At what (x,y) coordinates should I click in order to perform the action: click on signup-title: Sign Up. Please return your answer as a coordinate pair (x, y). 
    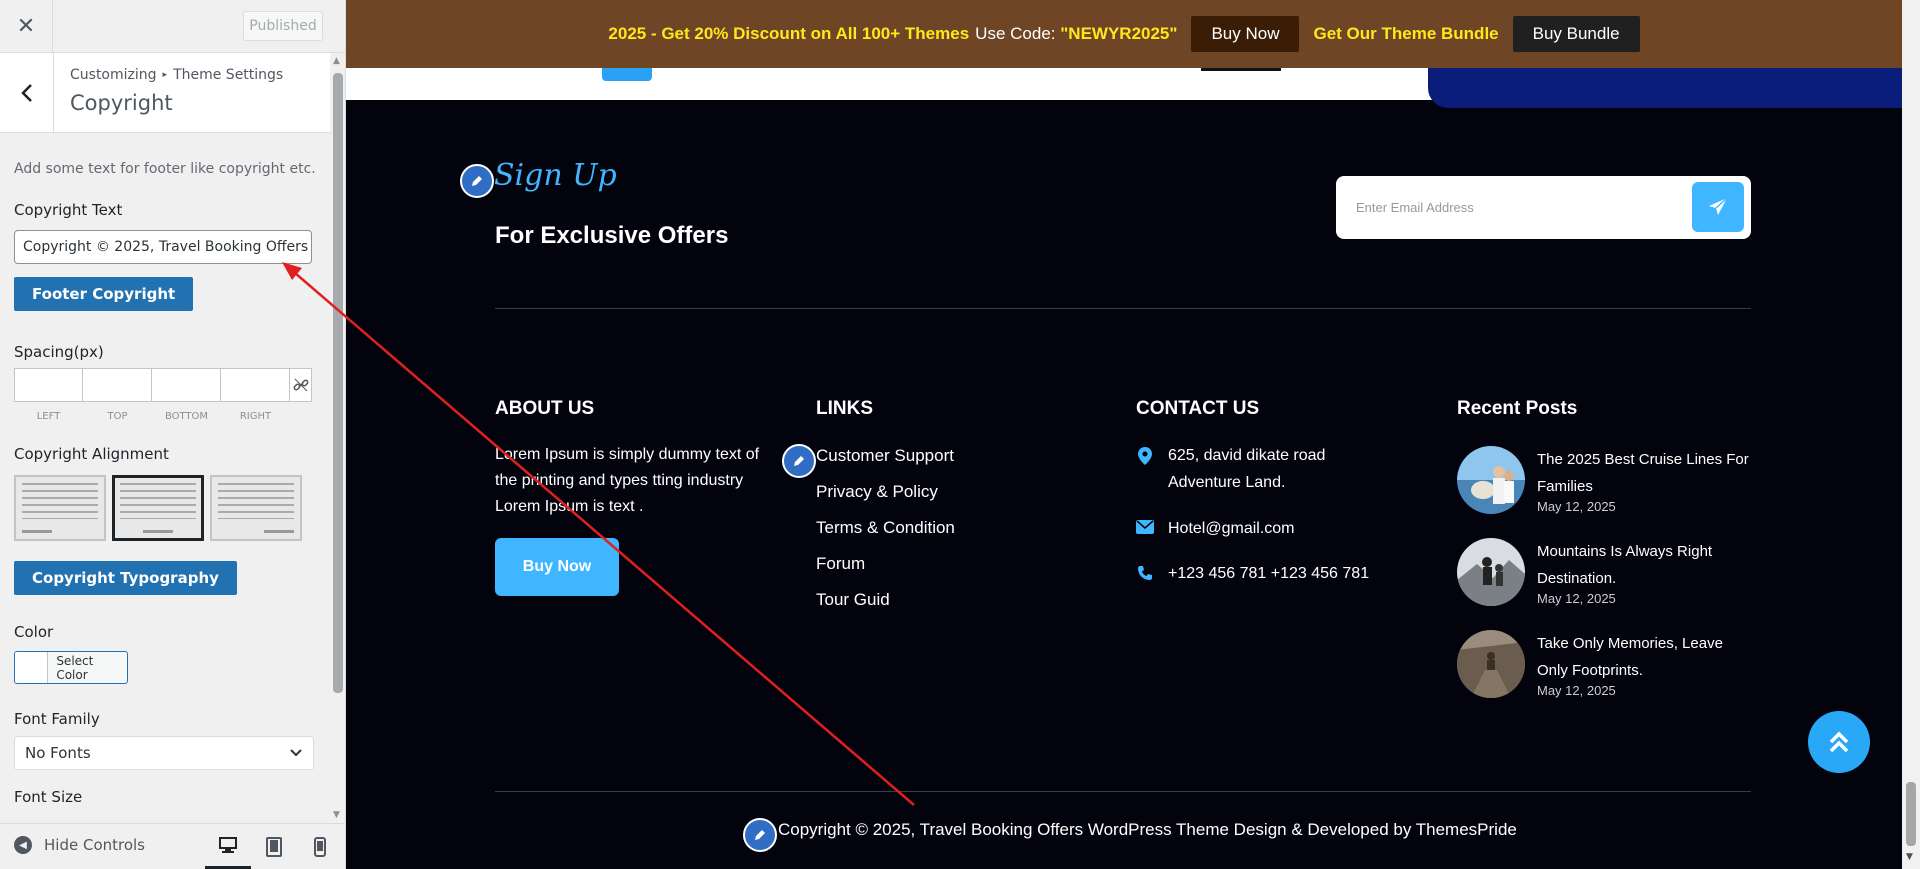
    Looking at the image, I should click on (555, 175).